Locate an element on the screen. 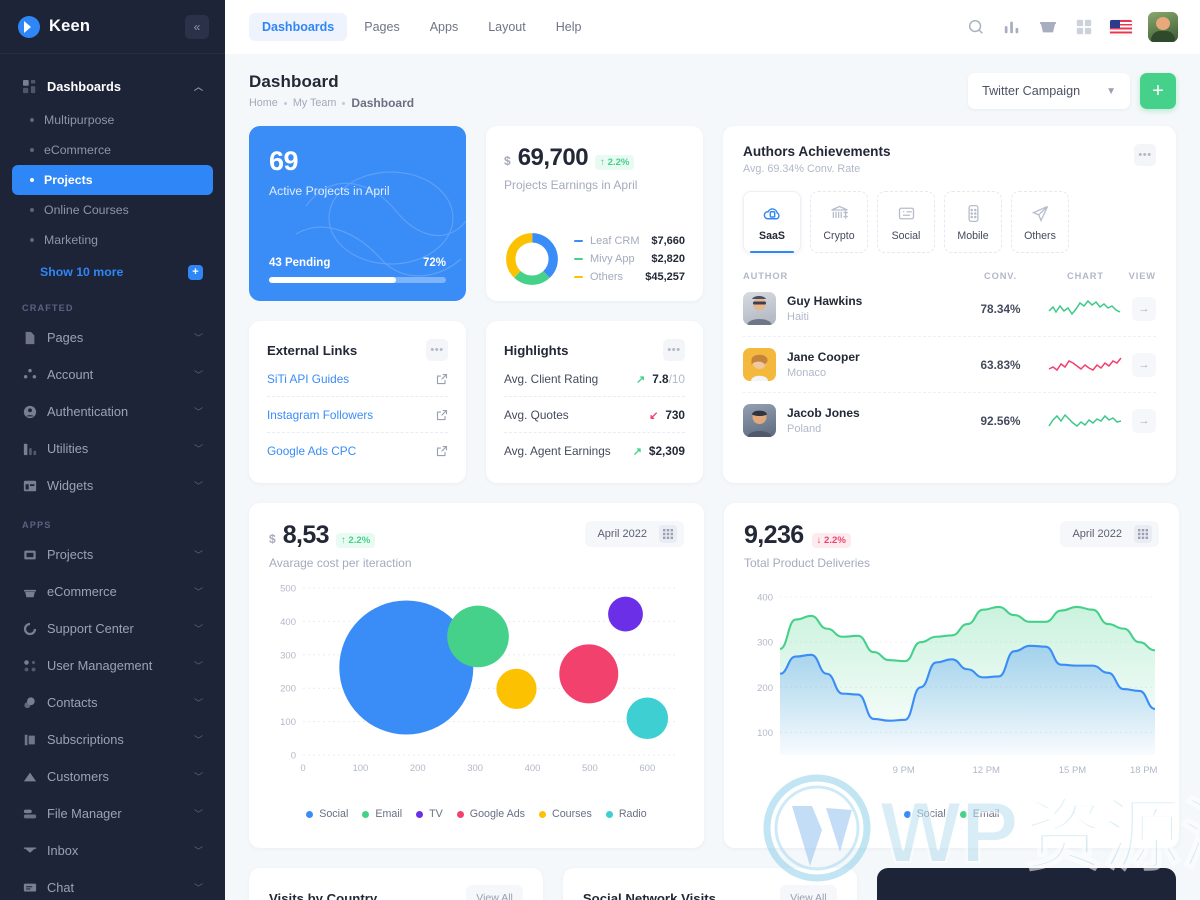  conversion-value: 92.56% is located at coordinates (1000, 420).